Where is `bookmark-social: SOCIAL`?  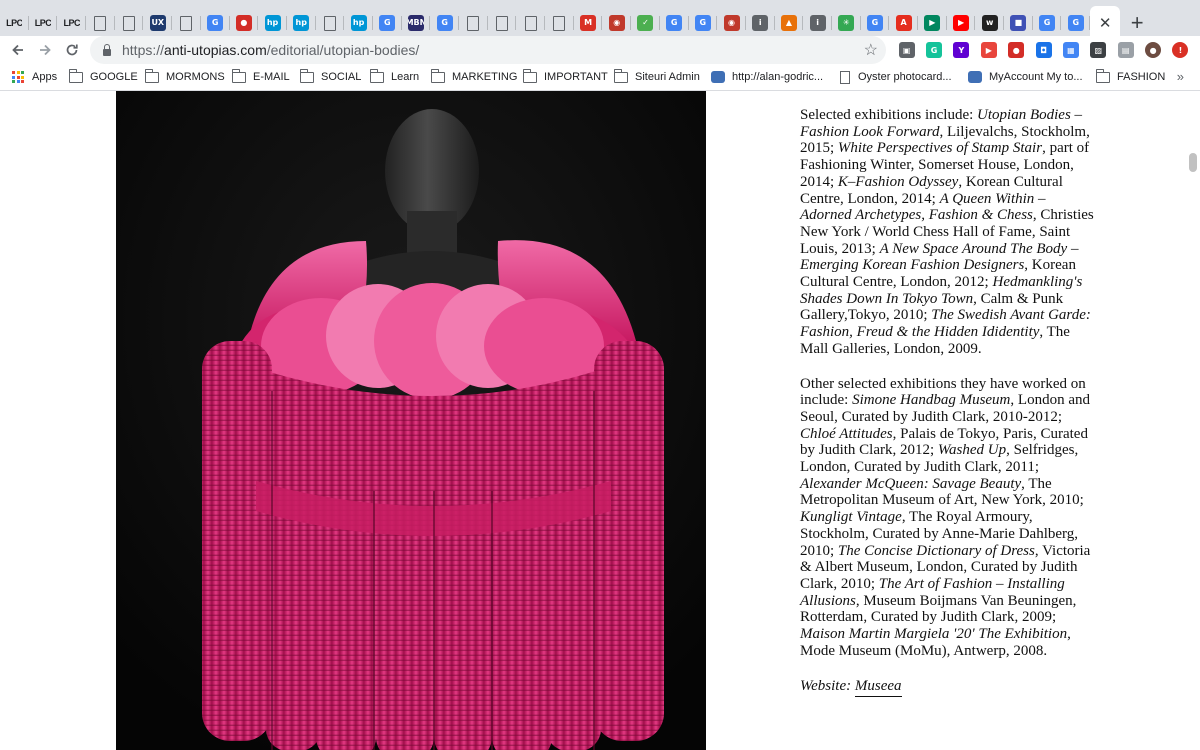 bookmark-social: SOCIAL is located at coordinates (330, 77).